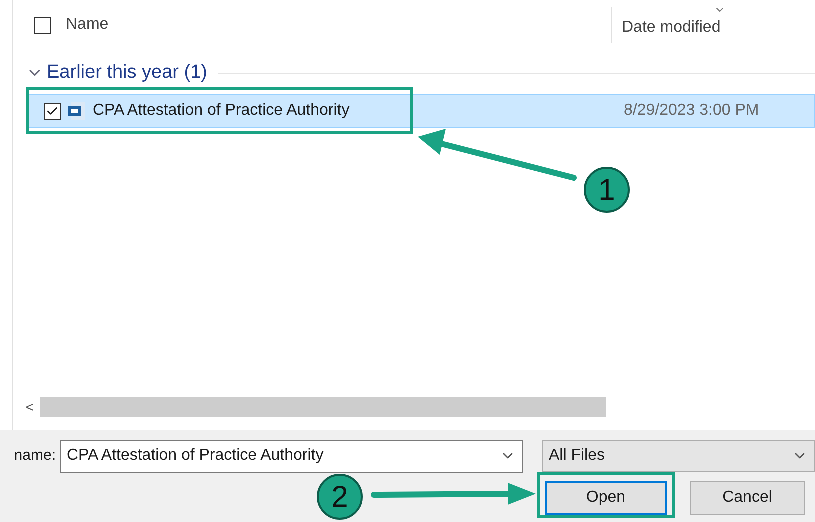 This screenshot has height=522, width=815. Describe the element at coordinates (678, 456) in the screenshot. I see `file-type-dropdown: All Files` at that location.